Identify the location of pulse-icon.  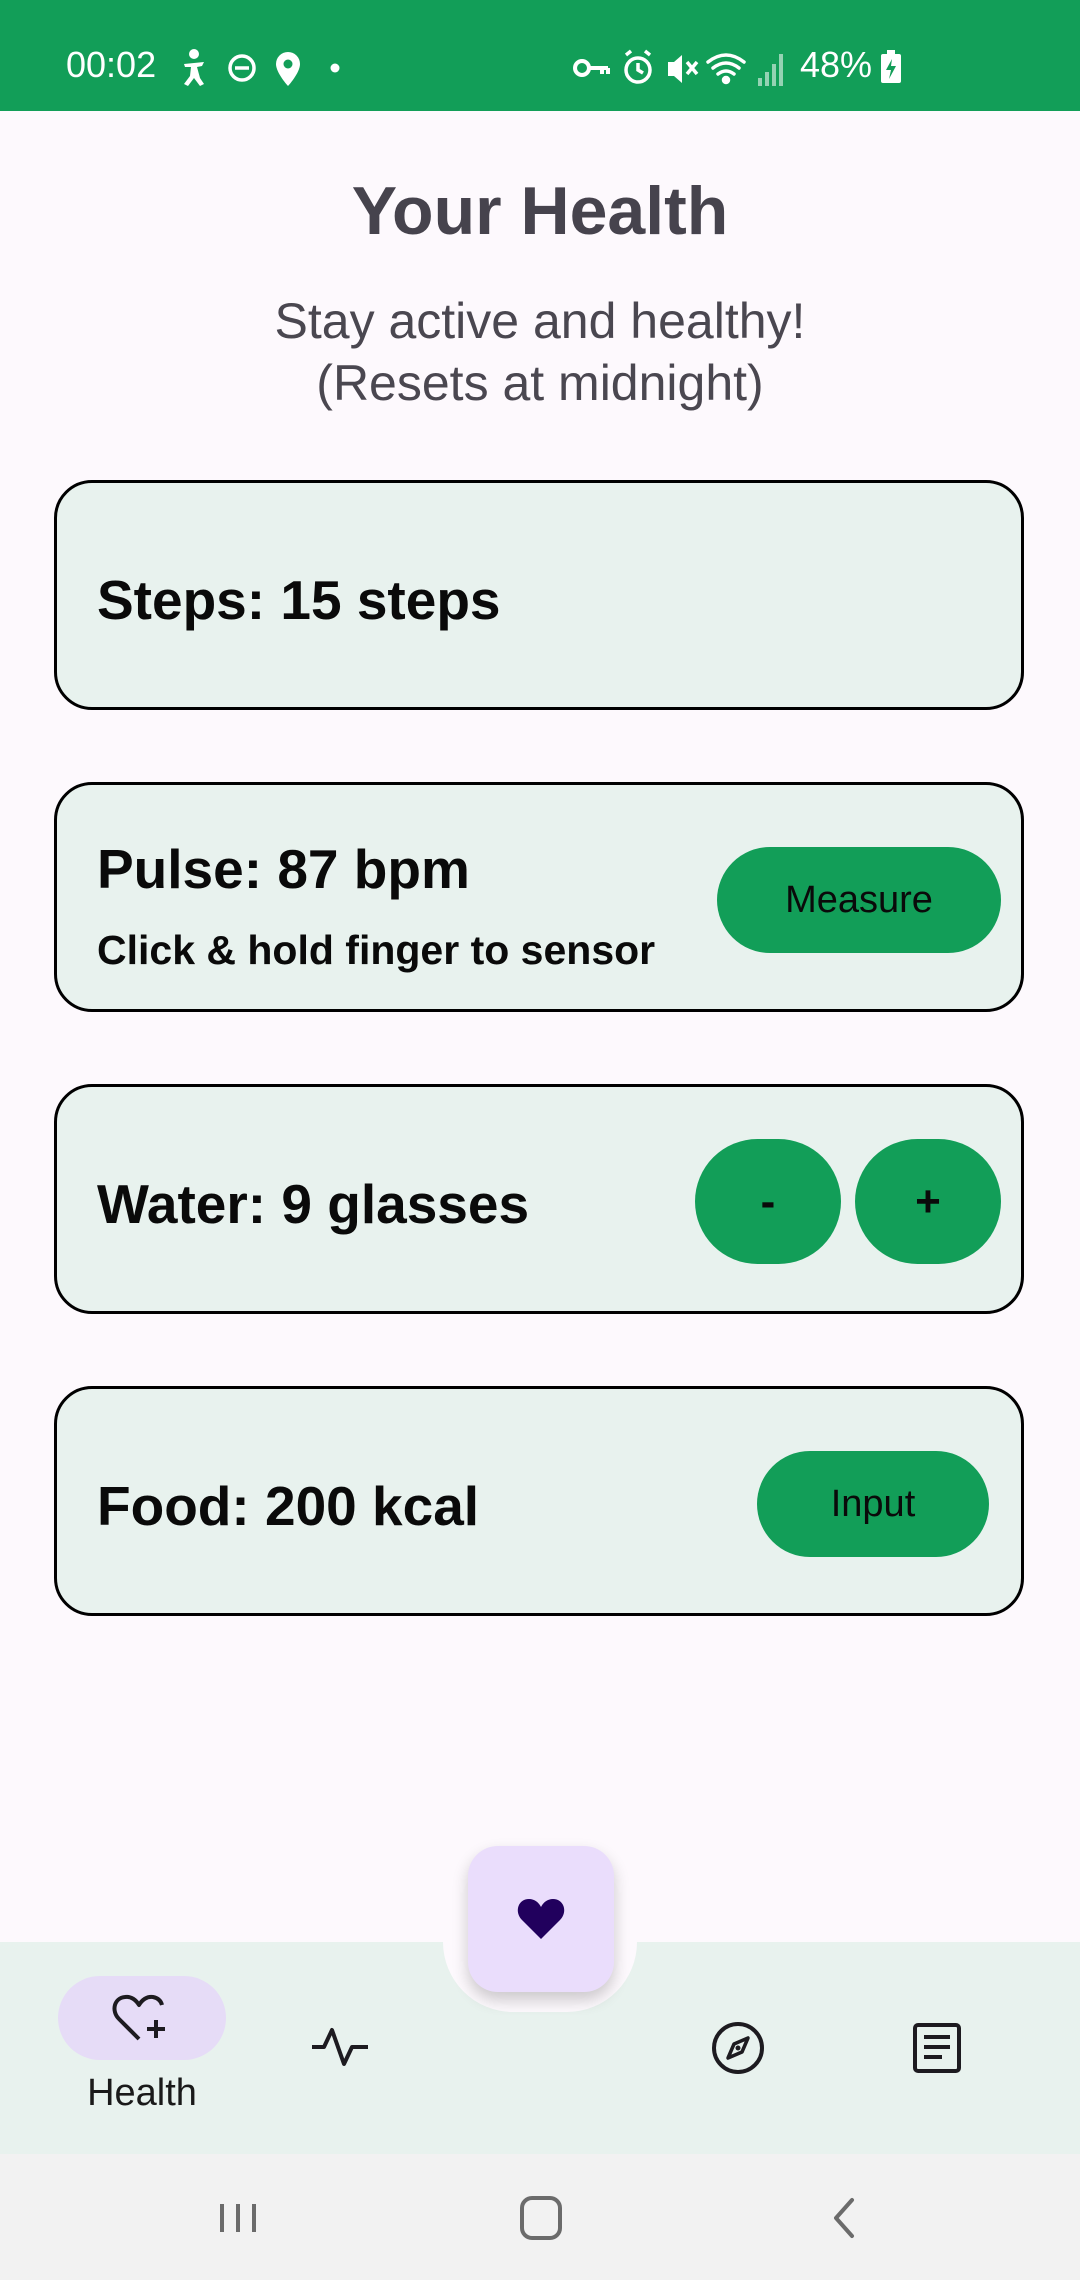
(340, 2047).